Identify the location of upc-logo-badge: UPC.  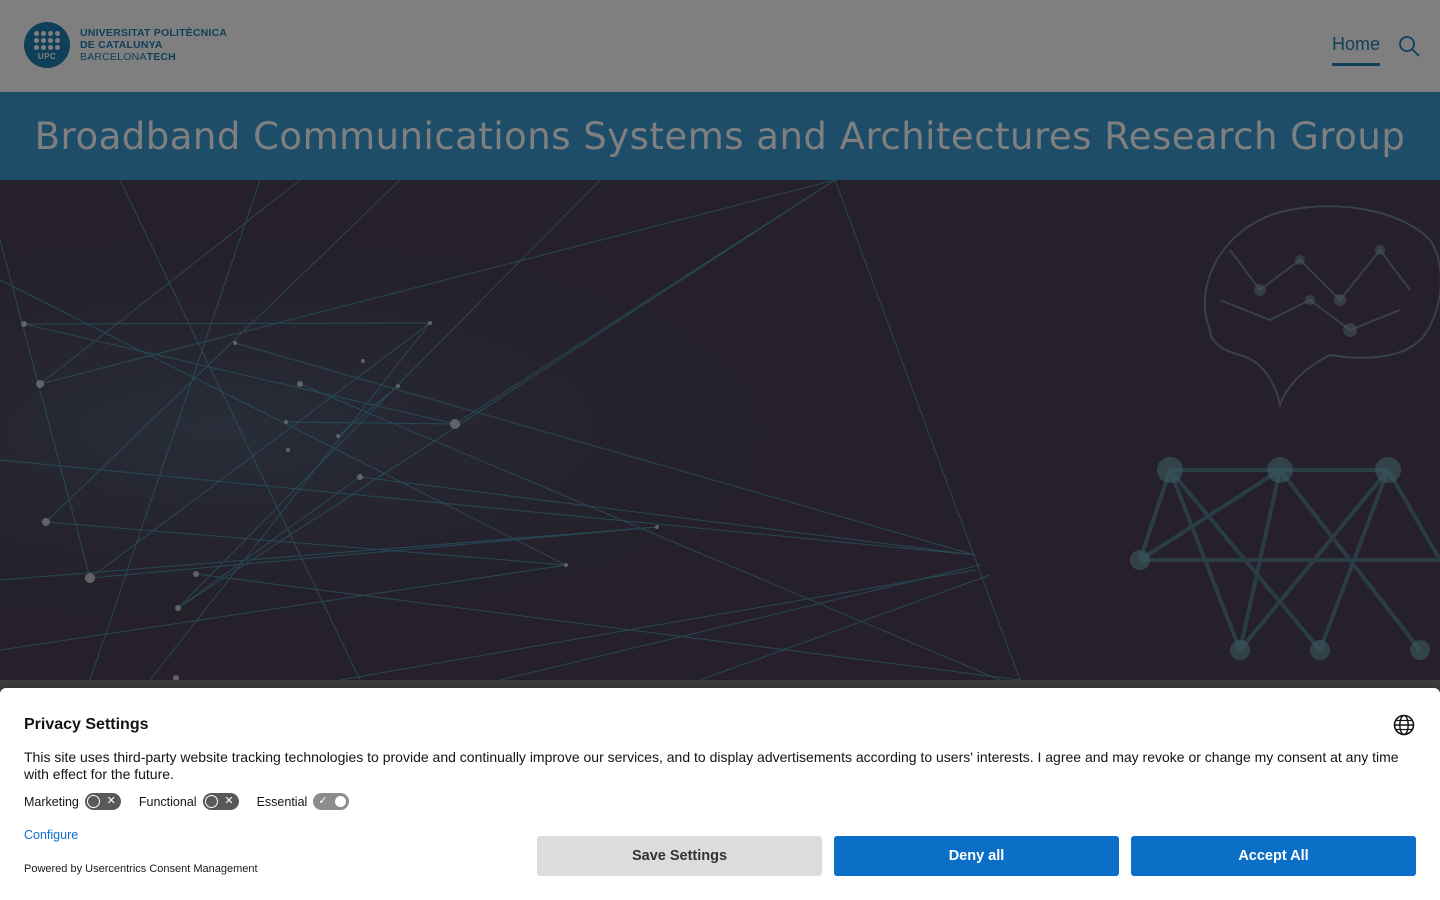
(47, 45).